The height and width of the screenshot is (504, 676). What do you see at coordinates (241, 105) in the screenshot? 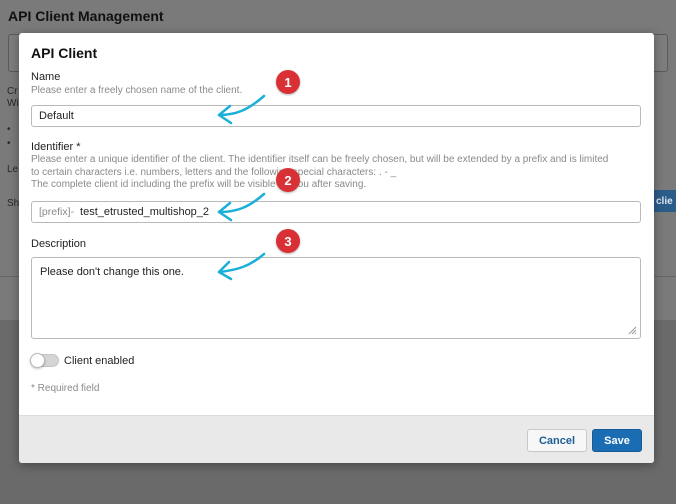
I see `arrow-1-icon` at bounding box center [241, 105].